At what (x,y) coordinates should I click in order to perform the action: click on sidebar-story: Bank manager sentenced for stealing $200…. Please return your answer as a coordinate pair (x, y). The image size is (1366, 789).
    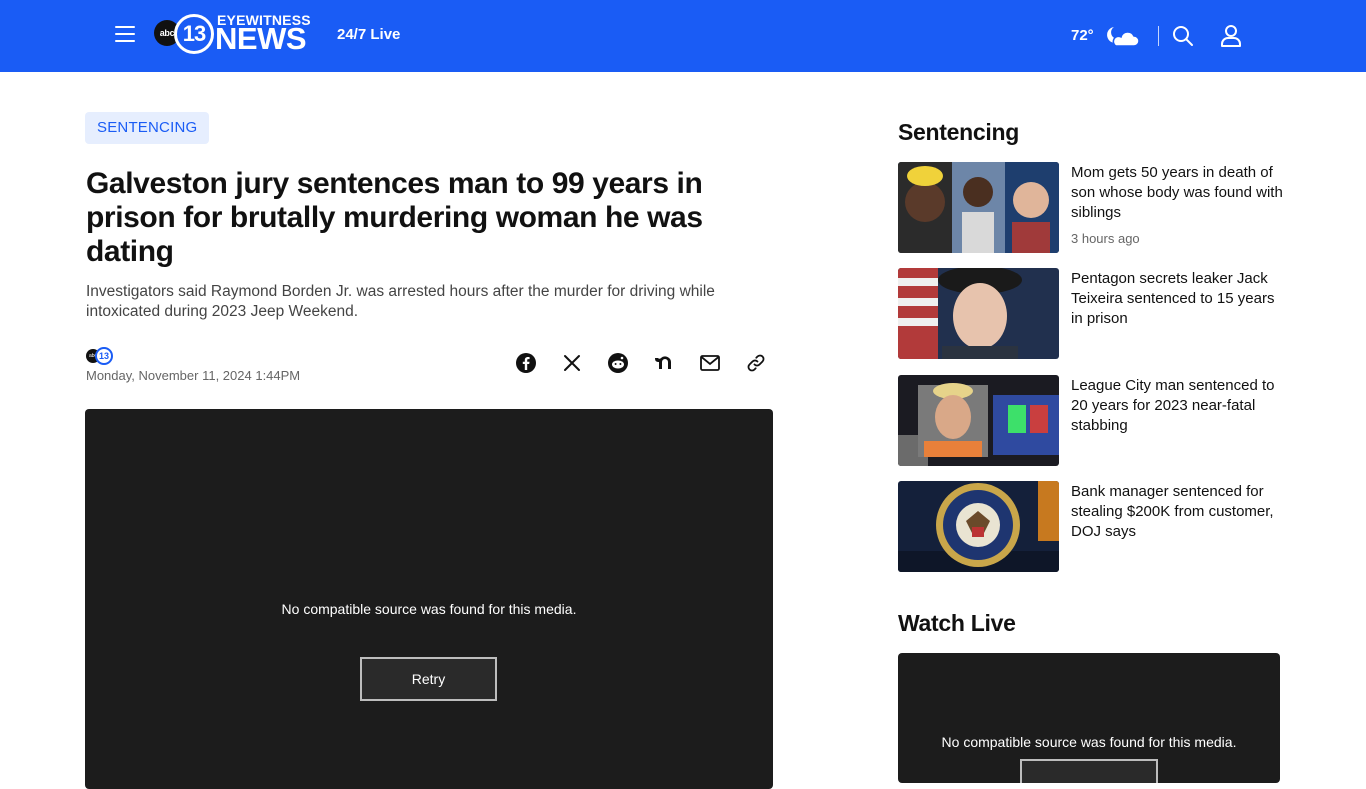
    Looking at the image, I should click on (1090, 526).